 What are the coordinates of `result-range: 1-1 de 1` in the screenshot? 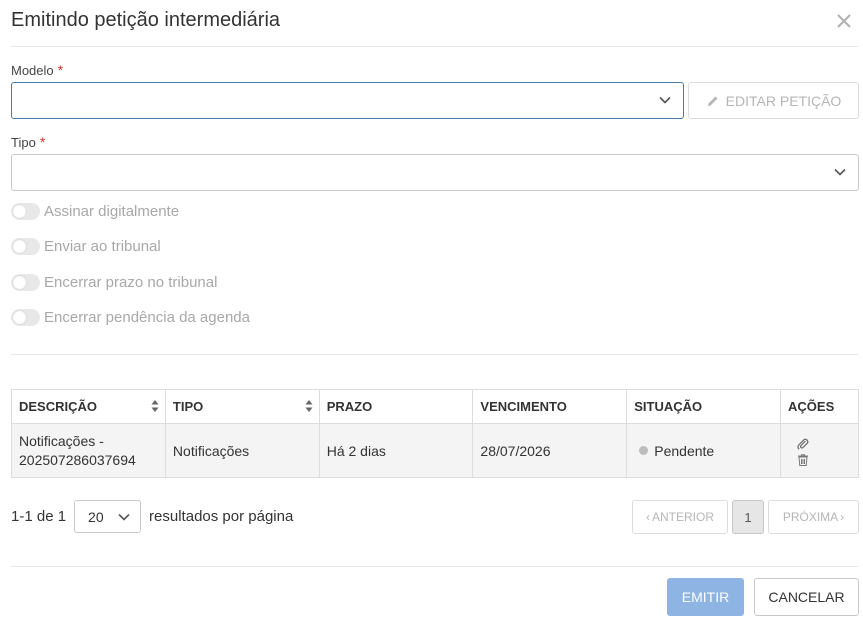 It's located at (39, 516).